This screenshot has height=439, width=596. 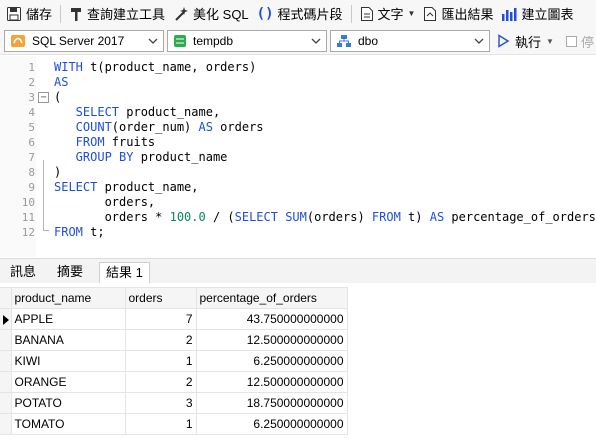 I want to click on code-line: 6 FROM fruits, so click(x=298, y=142).